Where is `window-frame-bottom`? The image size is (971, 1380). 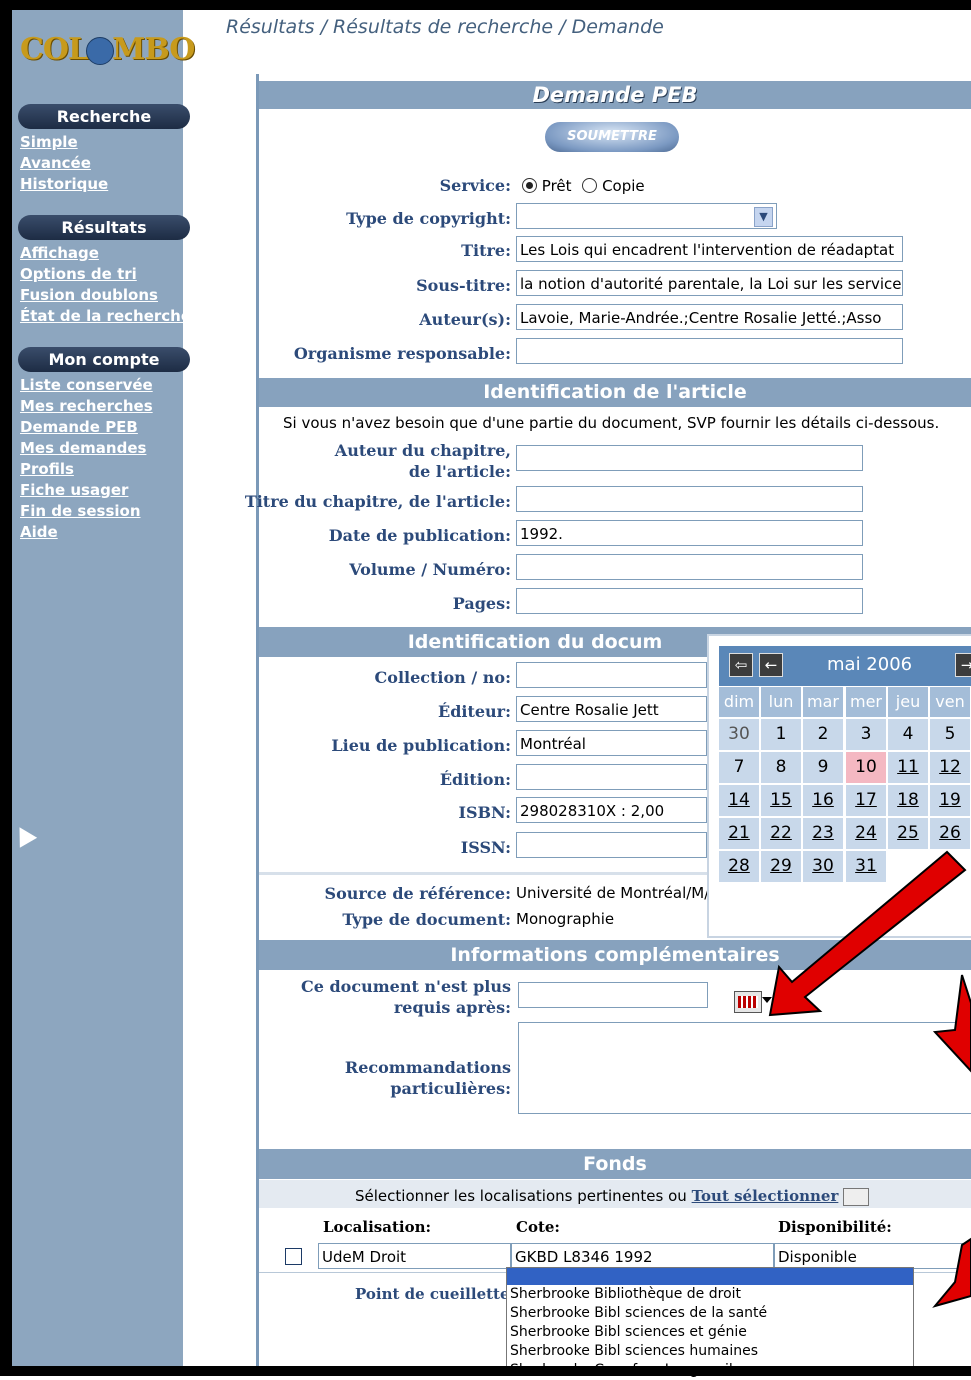 window-frame-bottom is located at coordinates (485, 1371).